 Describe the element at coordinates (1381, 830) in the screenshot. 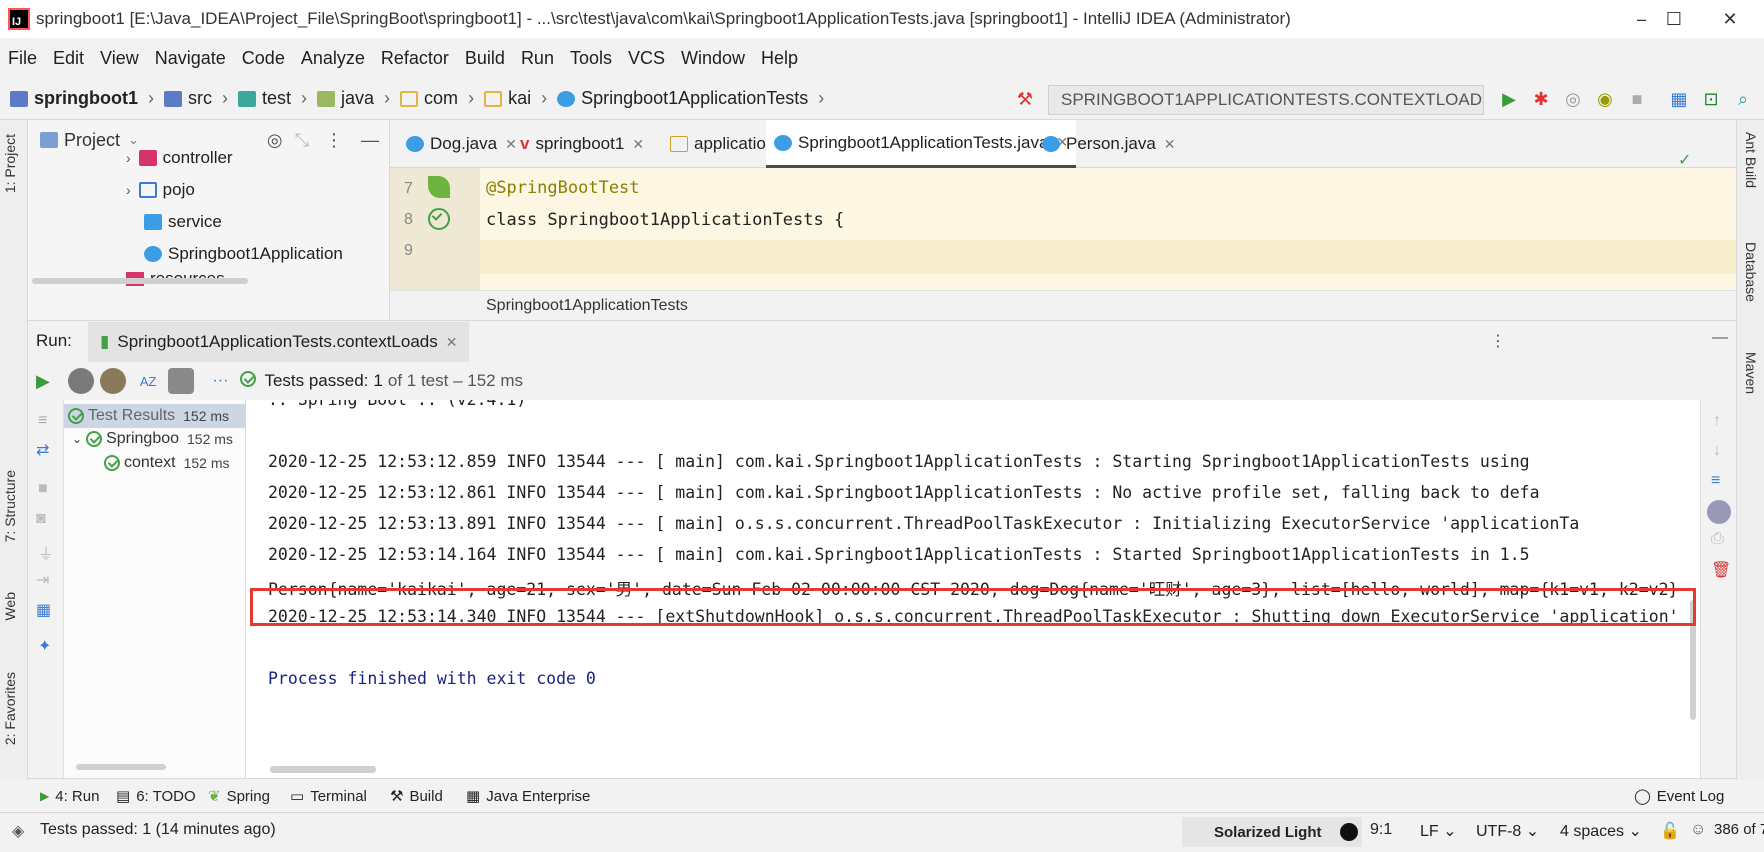

I see `caret-position: 9:1` at that location.